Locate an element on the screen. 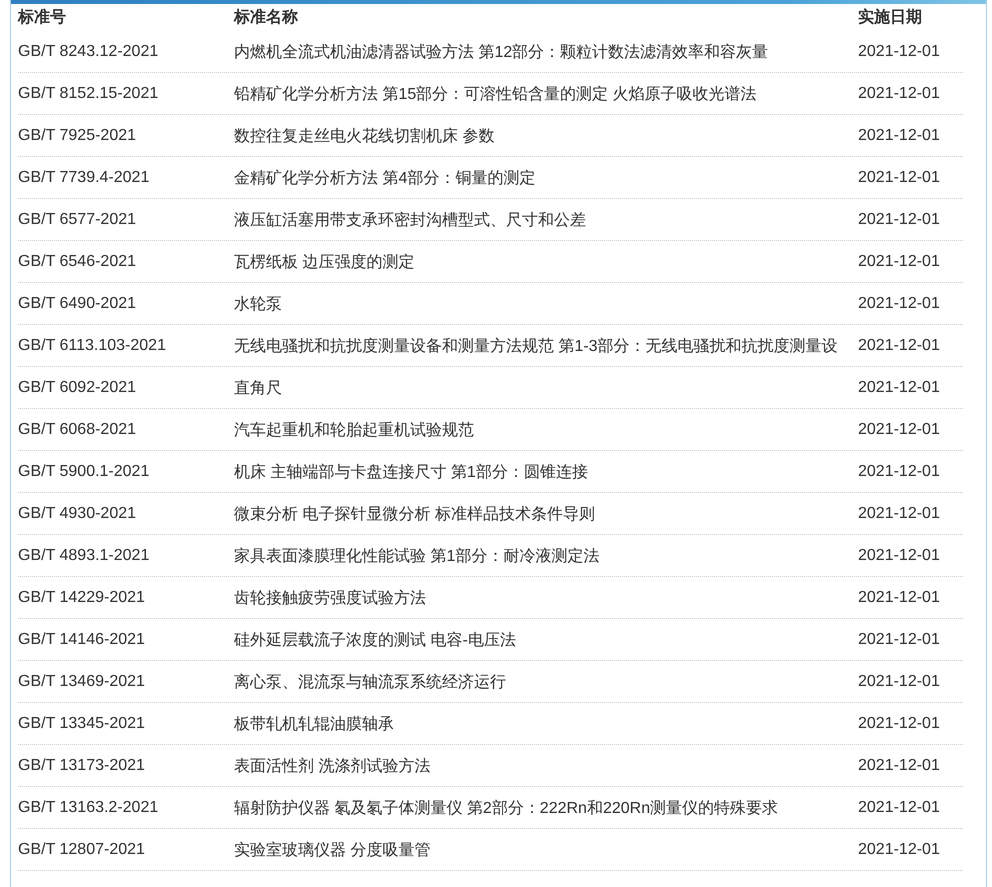 This screenshot has width=992, height=887. table-cell-text: 板带轧机轧辊油膜轴承 is located at coordinates (314, 724).